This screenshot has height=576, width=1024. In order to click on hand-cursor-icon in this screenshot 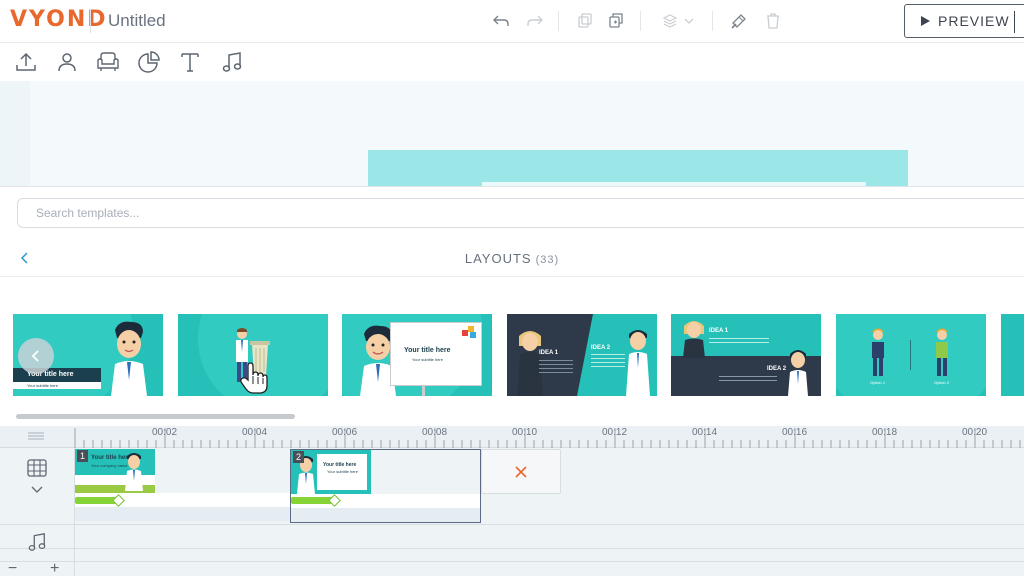, I will do `click(254, 378)`.